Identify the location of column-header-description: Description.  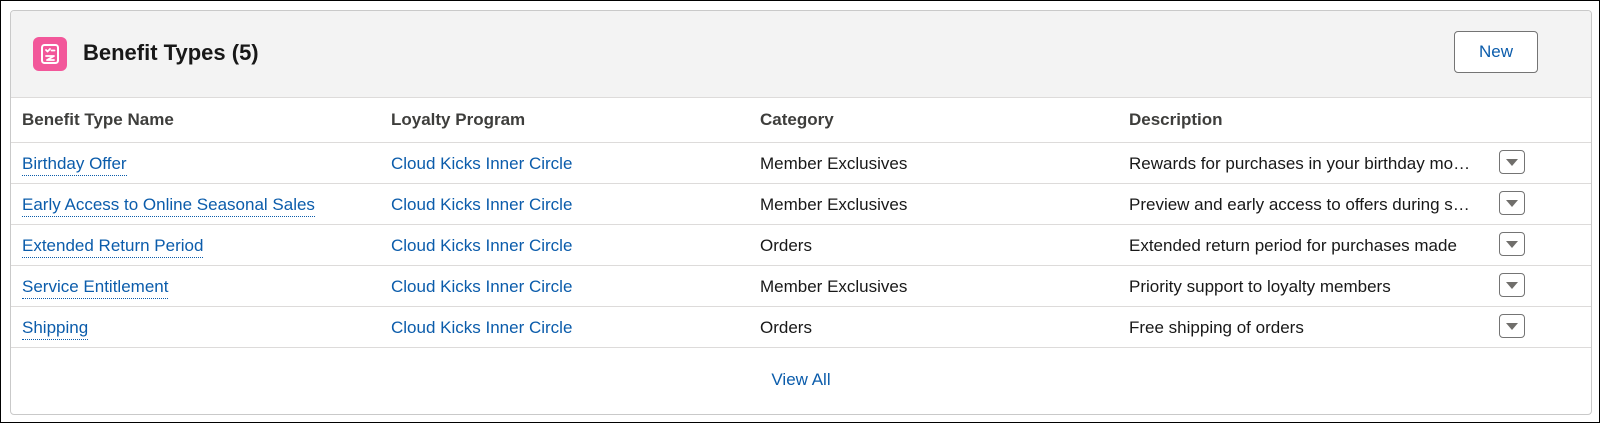
(1176, 120).